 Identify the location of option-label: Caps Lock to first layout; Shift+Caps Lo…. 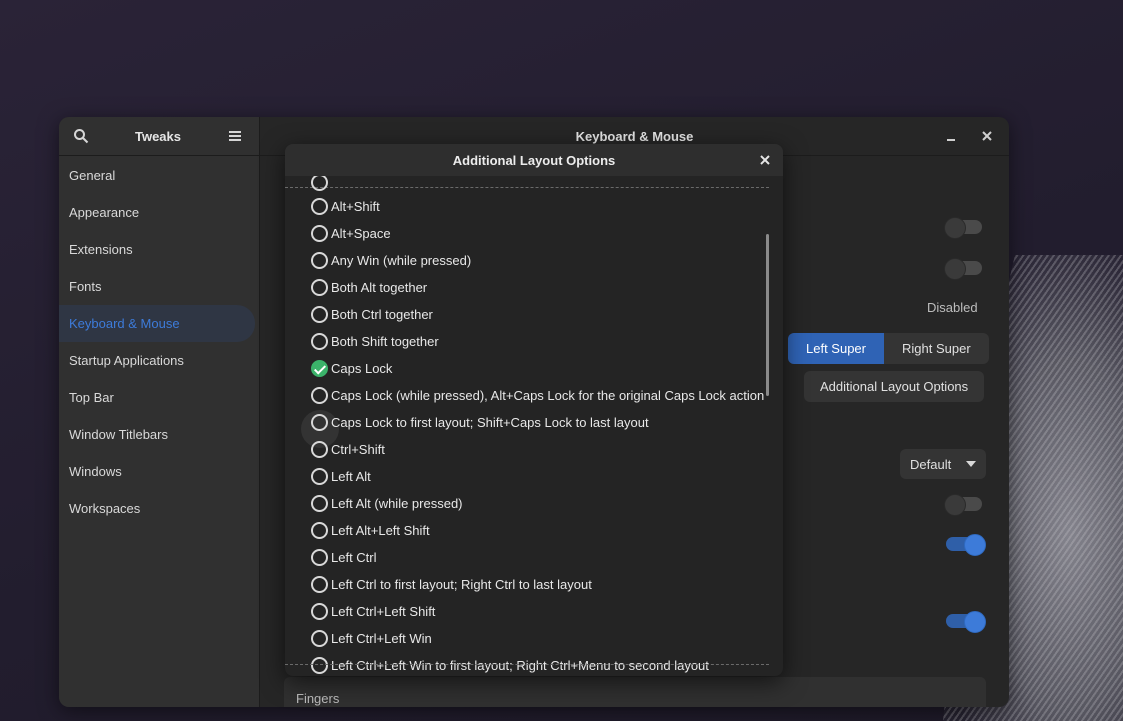
(490, 422).